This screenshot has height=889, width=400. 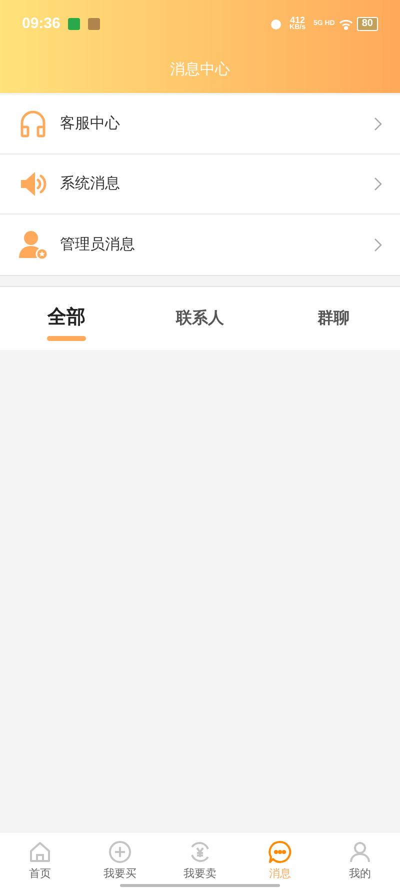 I want to click on menu-item: 客服中心, so click(x=200, y=125).